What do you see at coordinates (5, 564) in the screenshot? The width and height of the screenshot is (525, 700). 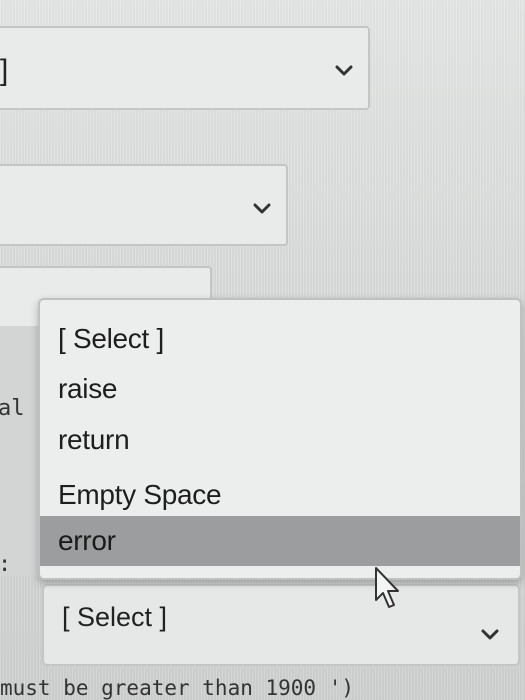 I see `side-colon: :` at bounding box center [5, 564].